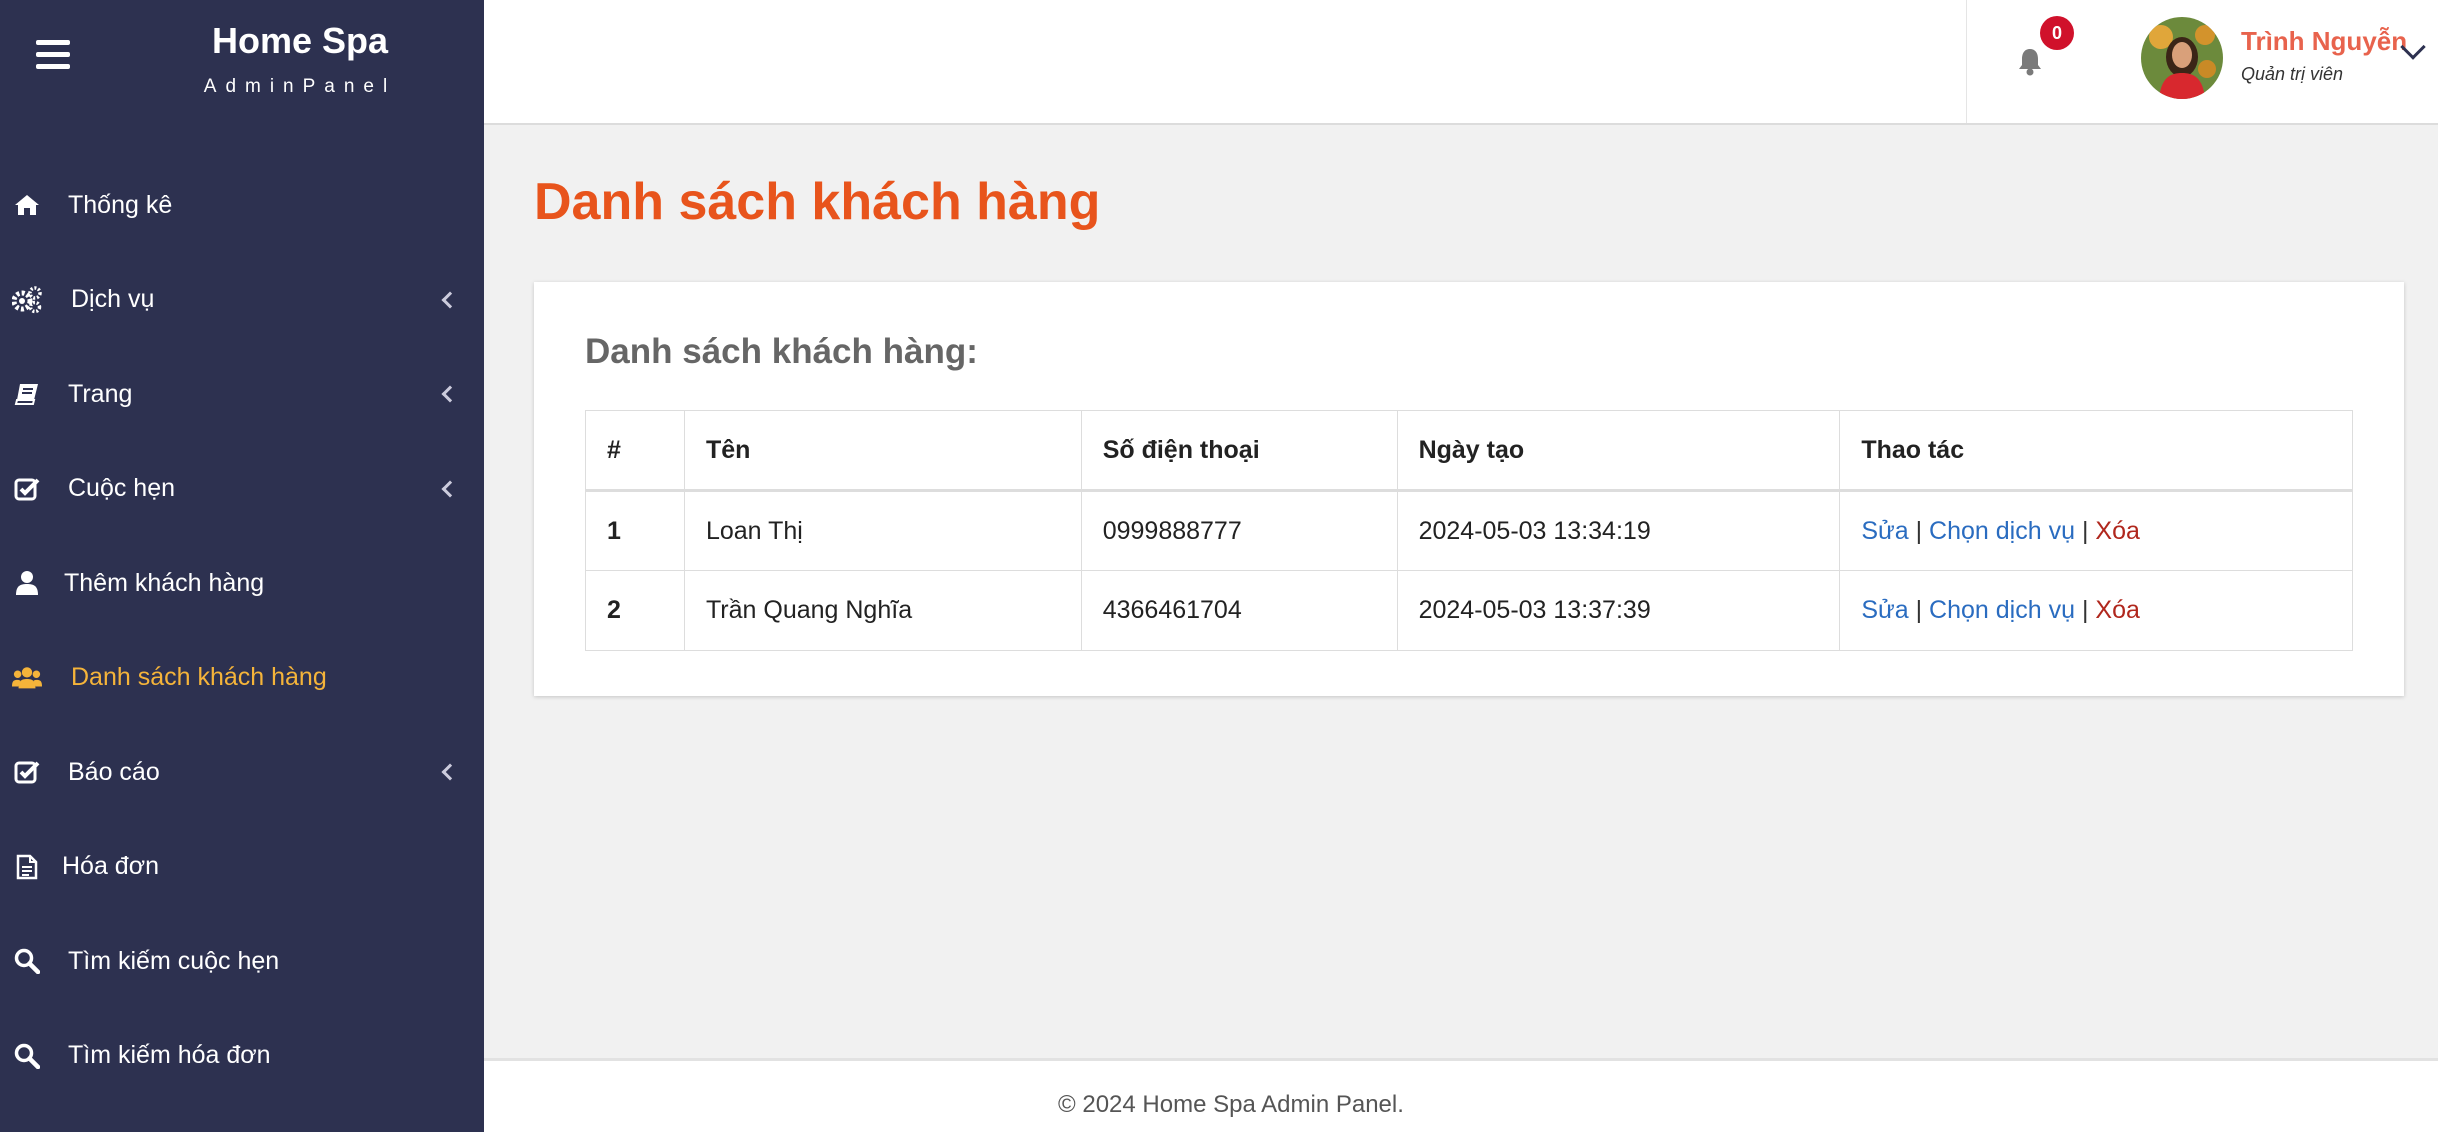  What do you see at coordinates (27, 867) in the screenshot?
I see `file-text-icon` at bounding box center [27, 867].